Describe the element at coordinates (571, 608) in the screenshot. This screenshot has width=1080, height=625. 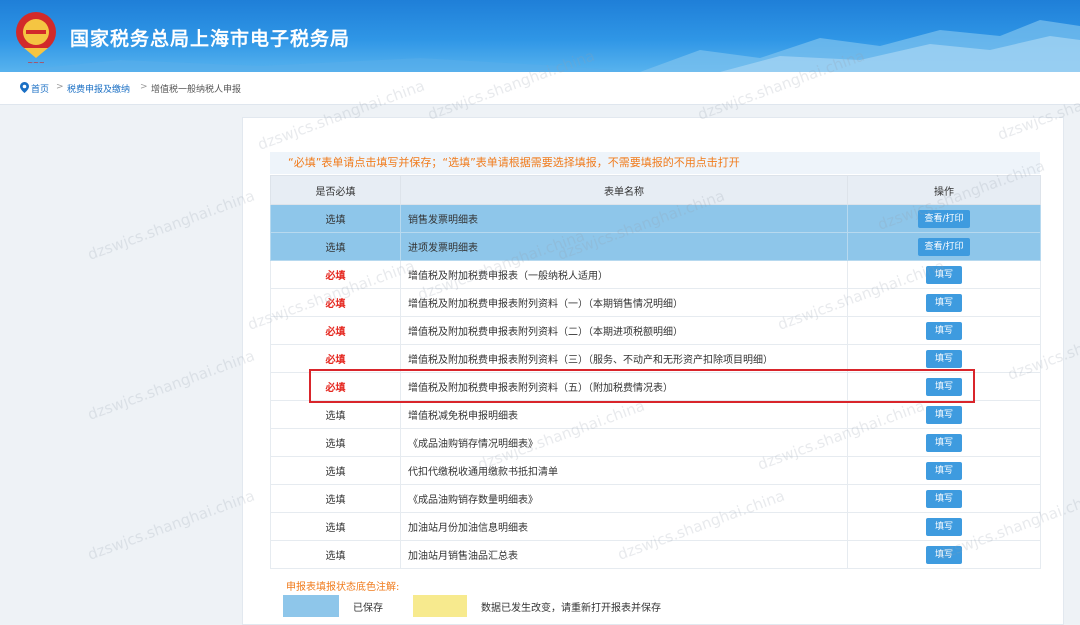
I see `legend-changed-label: 数据已发生改变，请重新打开报表并保存` at that location.